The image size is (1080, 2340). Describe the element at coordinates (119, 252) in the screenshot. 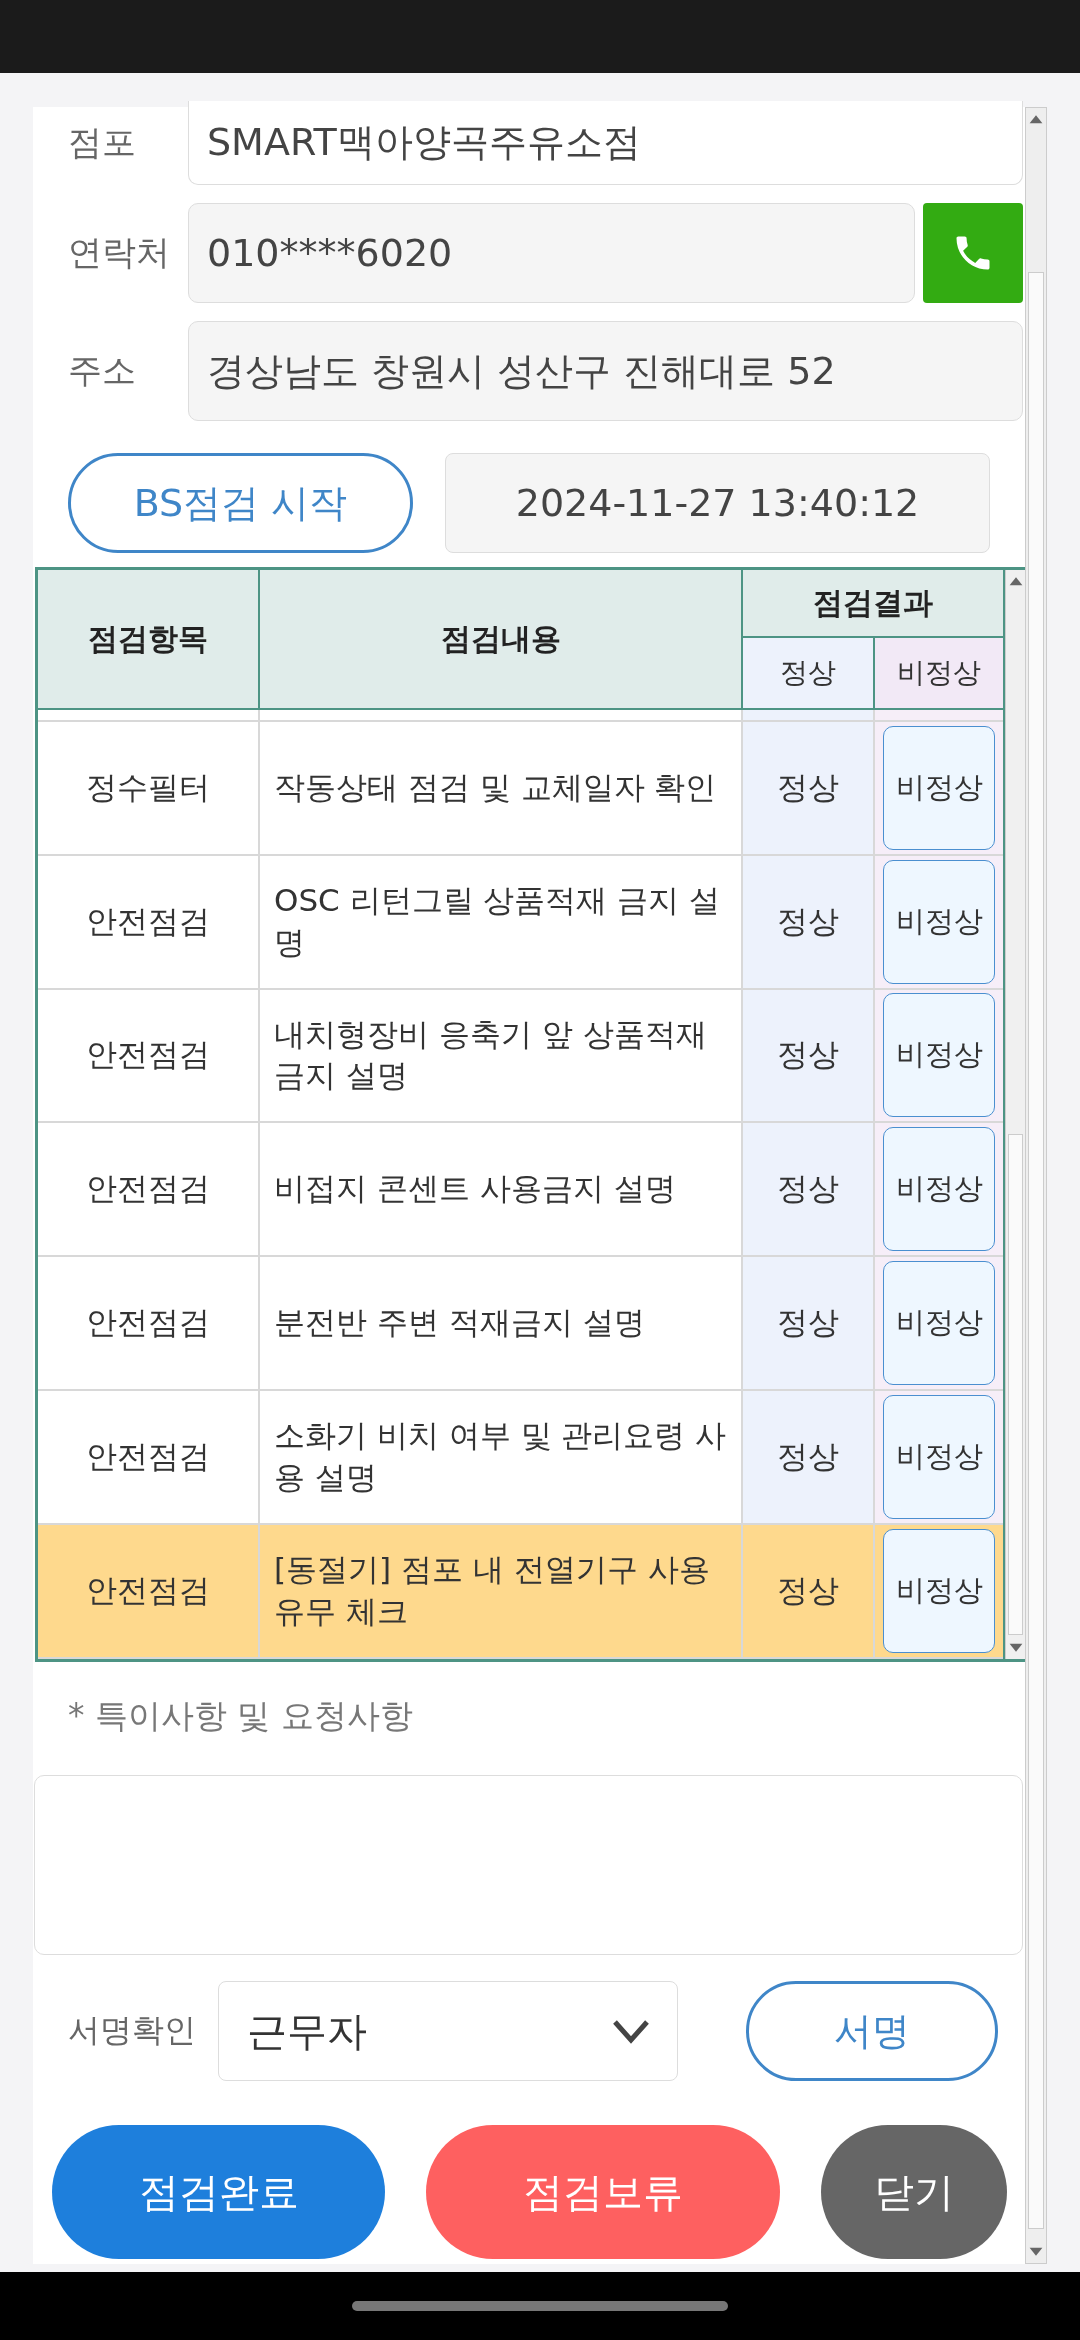

I see `contact-label: 연락처` at that location.